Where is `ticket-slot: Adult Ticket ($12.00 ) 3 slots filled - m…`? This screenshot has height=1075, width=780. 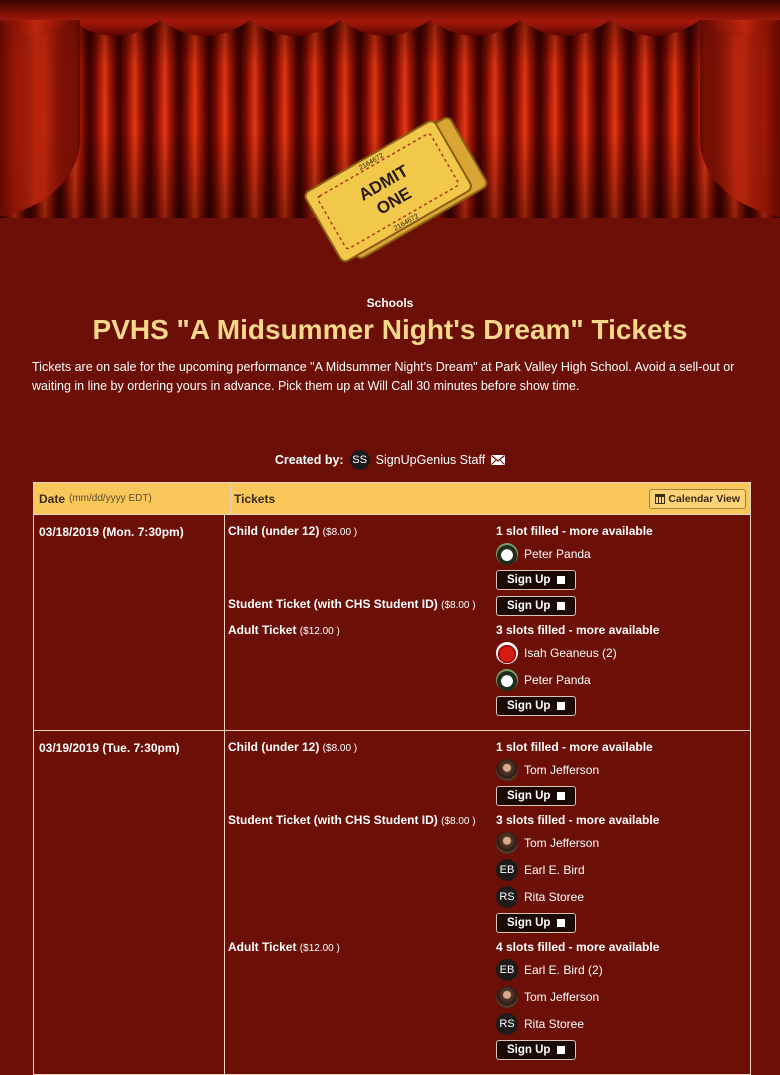
ticket-slot: Adult Ticket ($12.00 ) 3 slots filled - m… is located at coordinates (489, 672).